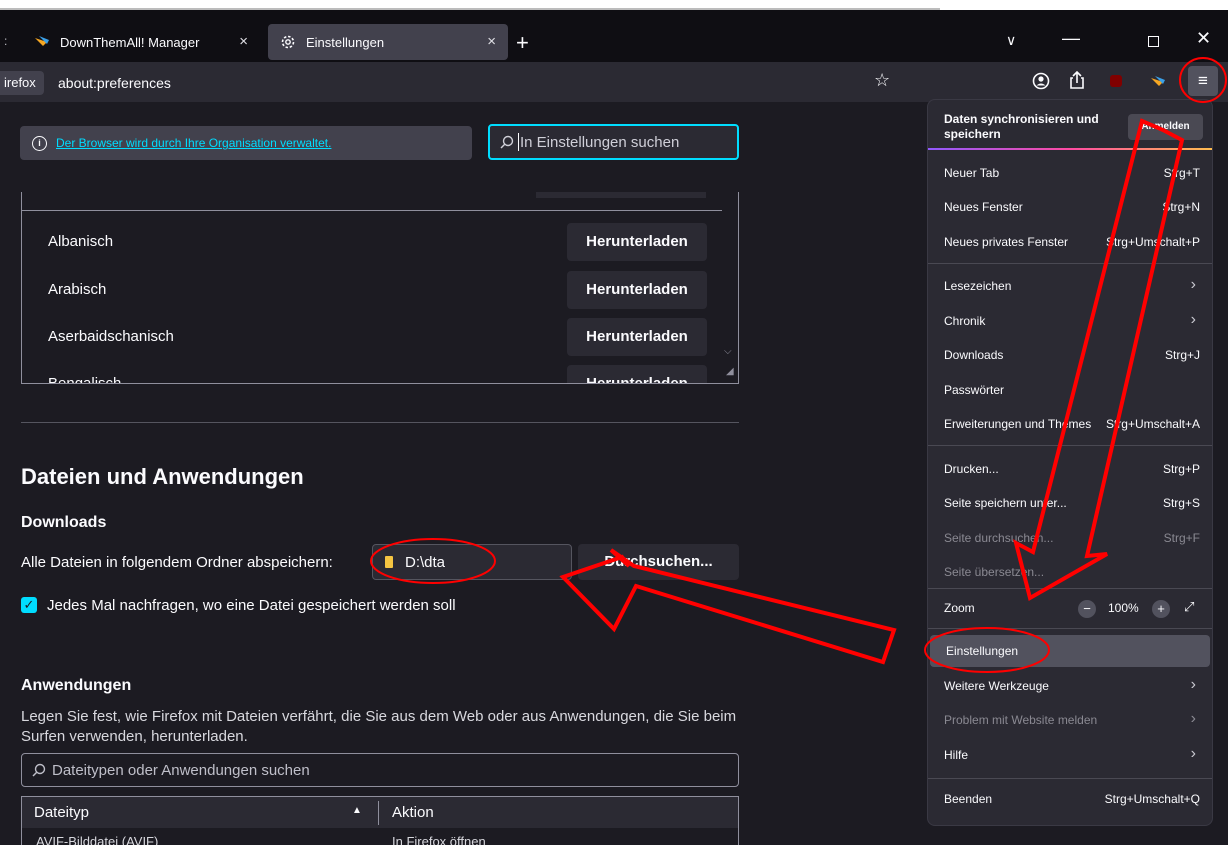 The height and width of the screenshot is (845, 1228). What do you see at coordinates (1203, 38) in the screenshot?
I see `close-window-button: ✕` at bounding box center [1203, 38].